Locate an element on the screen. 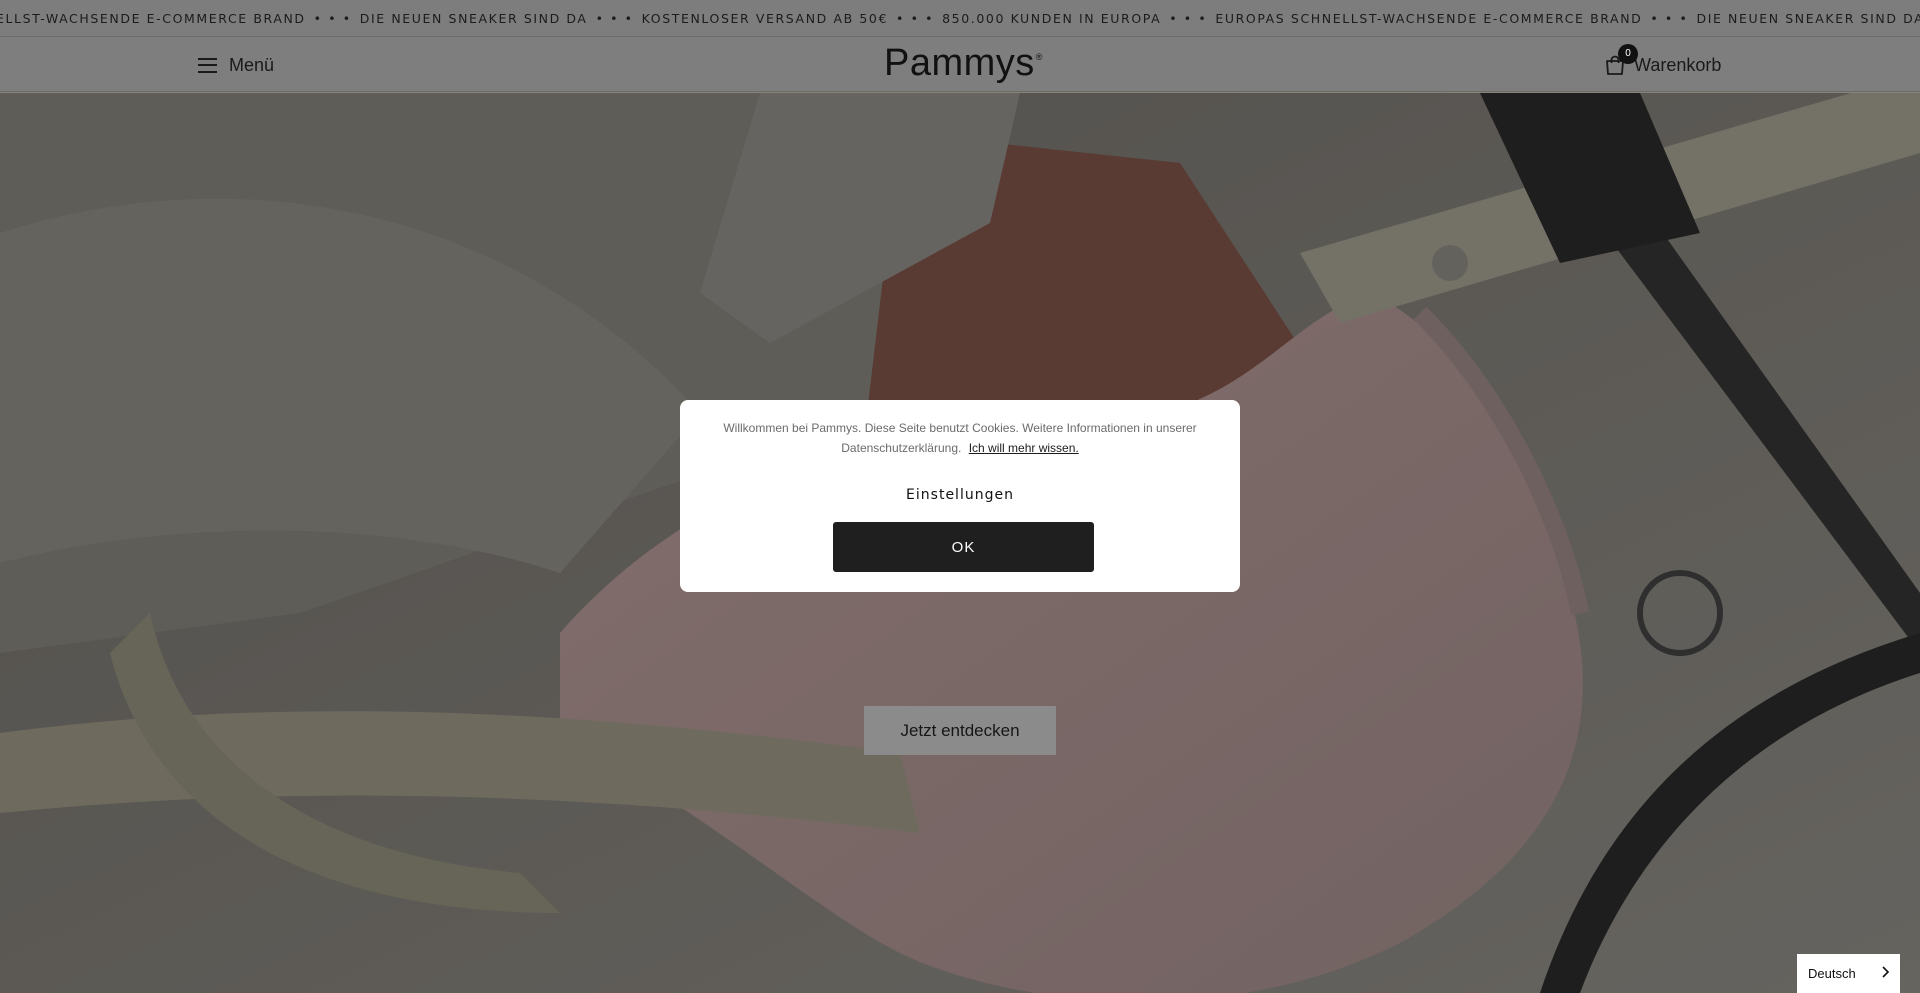 The height and width of the screenshot is (993, 1920). registered-mark: ® is located at coordinates (1039, 57).